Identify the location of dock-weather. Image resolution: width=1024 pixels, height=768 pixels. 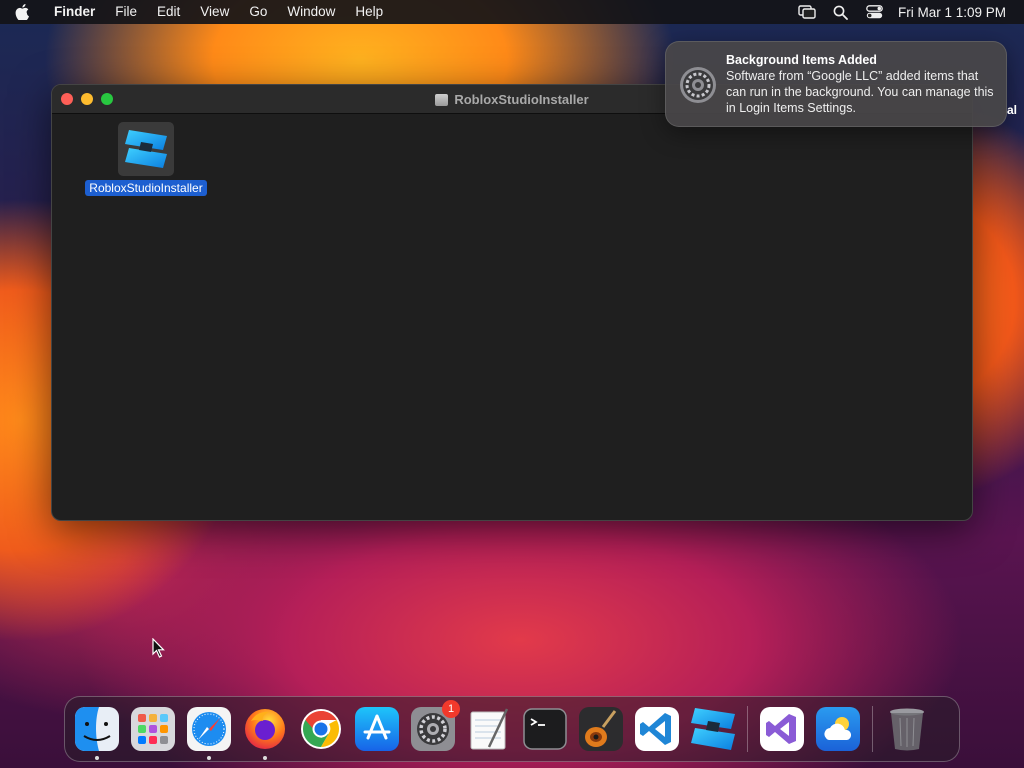
(838, 729).